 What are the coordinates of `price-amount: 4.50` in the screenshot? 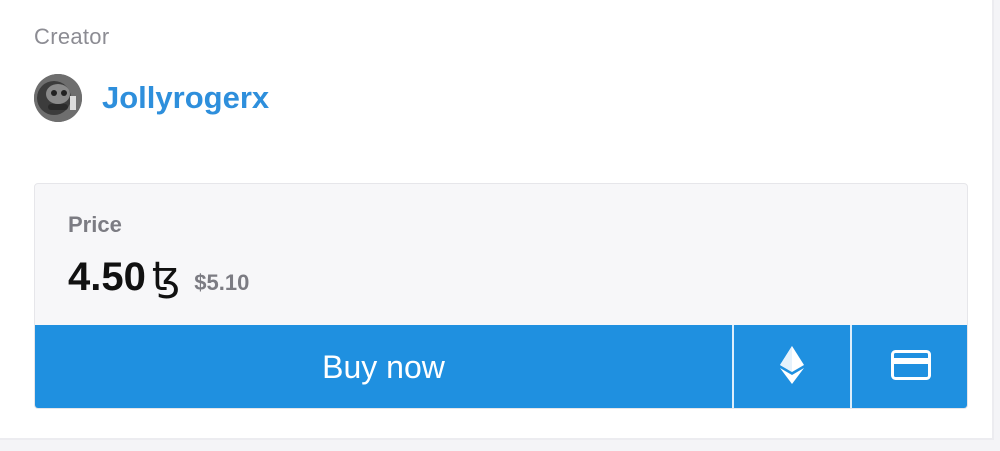 It's located at (107, 277).